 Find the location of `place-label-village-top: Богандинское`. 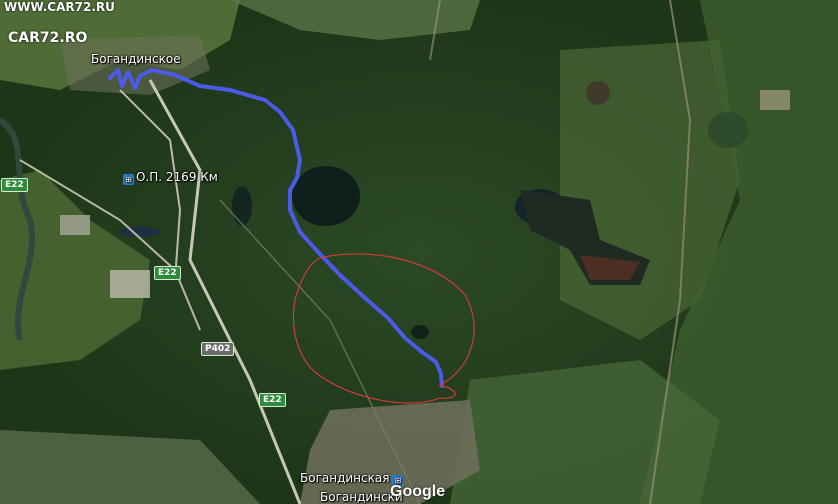

place-label-village-top: Богандинское is located at coordinates (136, 59).